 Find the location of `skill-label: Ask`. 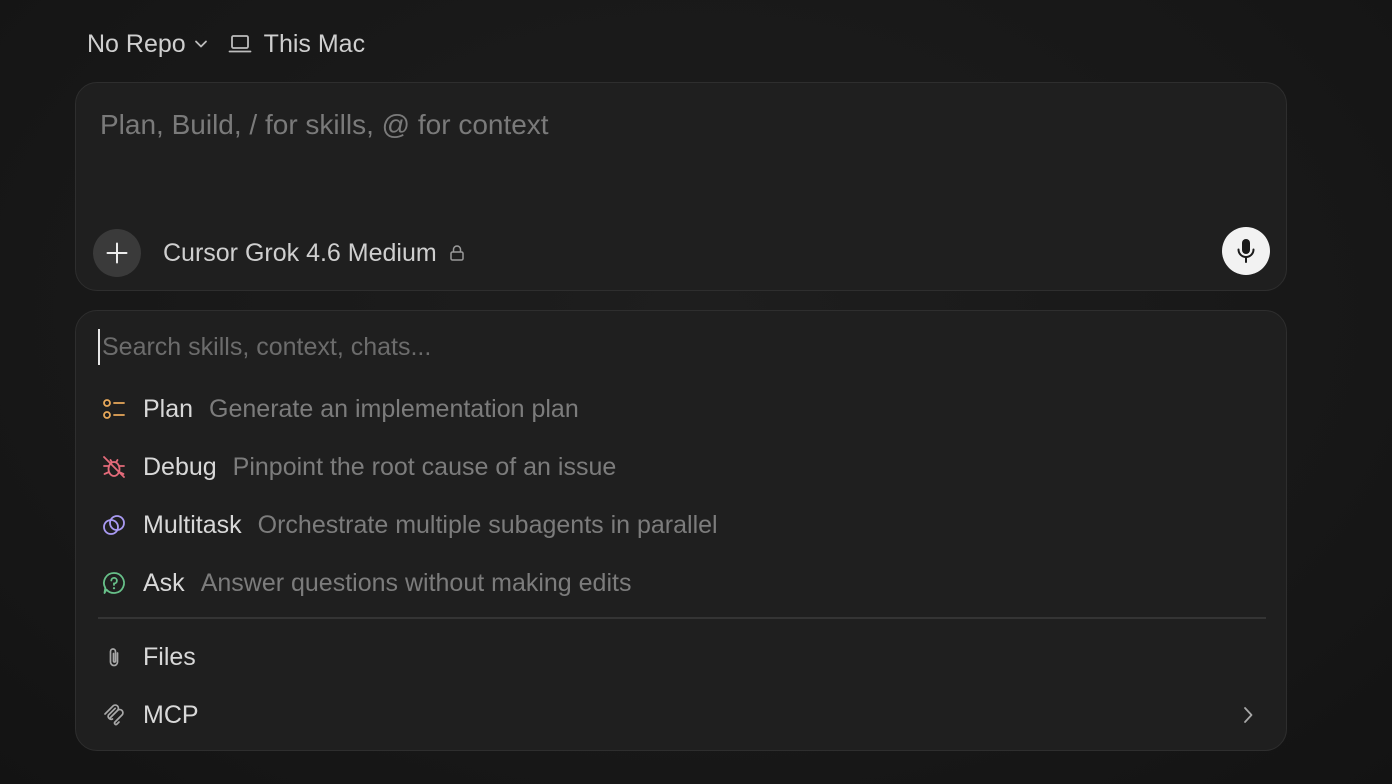

skill-label: Ask is located at coordinates (164, 582).